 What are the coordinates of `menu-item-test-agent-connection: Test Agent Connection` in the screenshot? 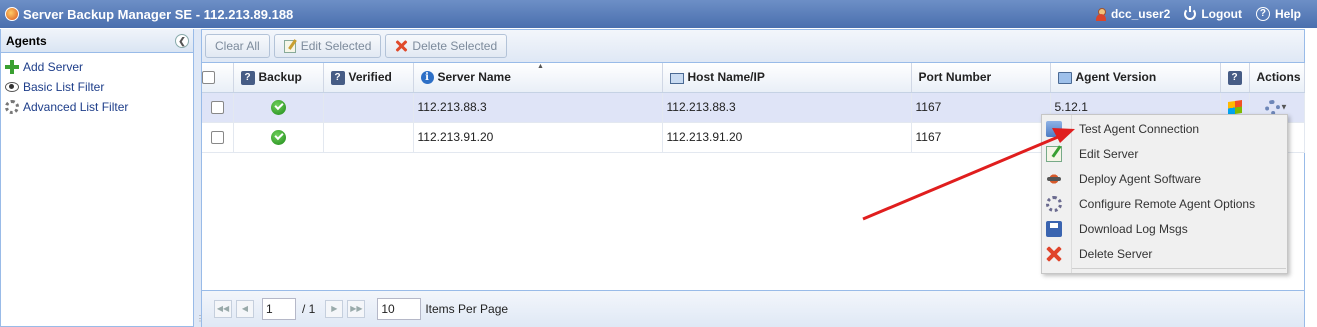 It's located at (1164, 128).